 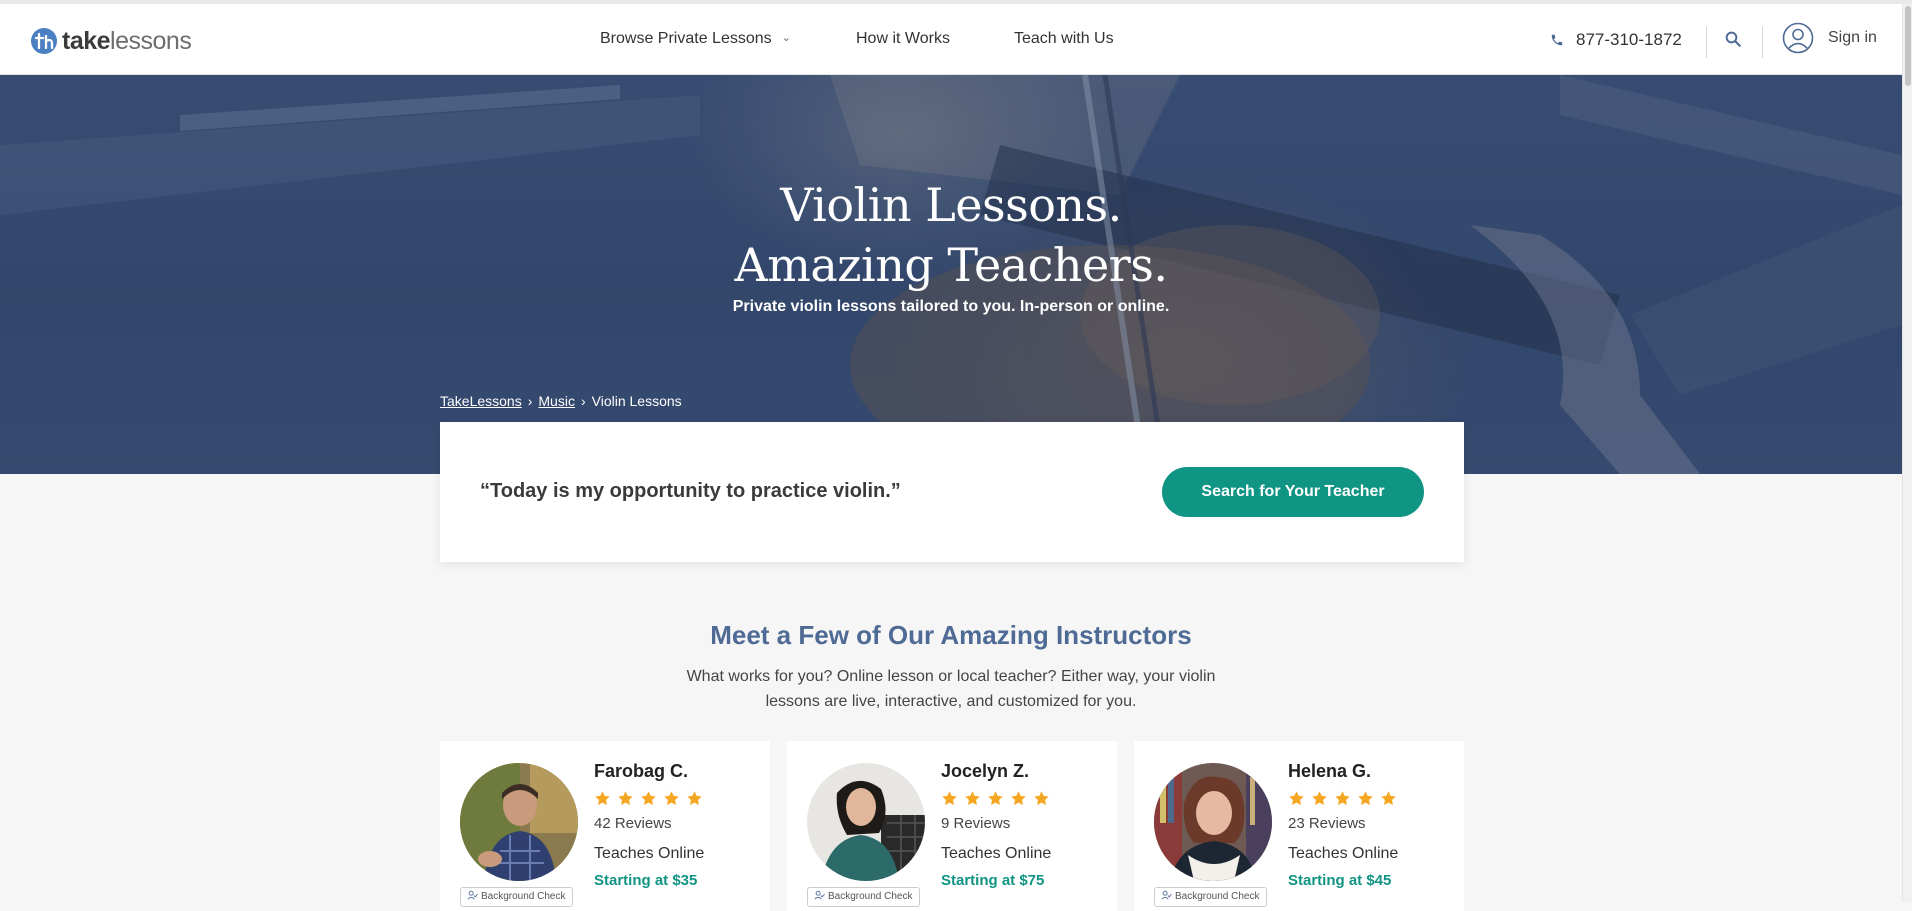 I want to click on review-count: 42 Reviews, so click(x=633, y=823).